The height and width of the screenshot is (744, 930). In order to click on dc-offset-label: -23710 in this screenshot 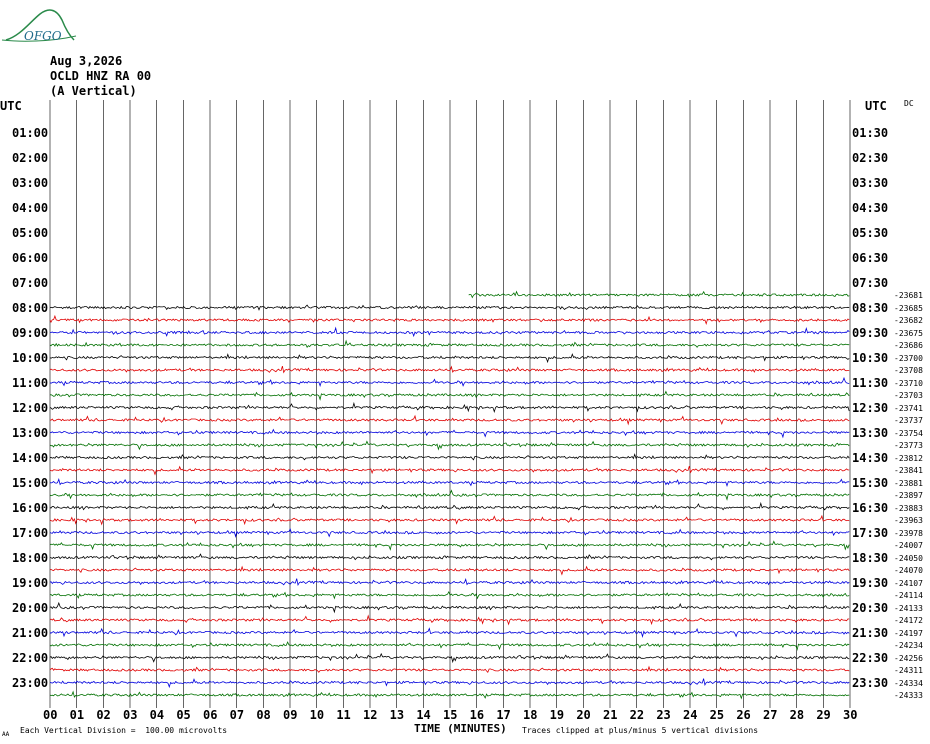, I will do `click(908, 383)`.